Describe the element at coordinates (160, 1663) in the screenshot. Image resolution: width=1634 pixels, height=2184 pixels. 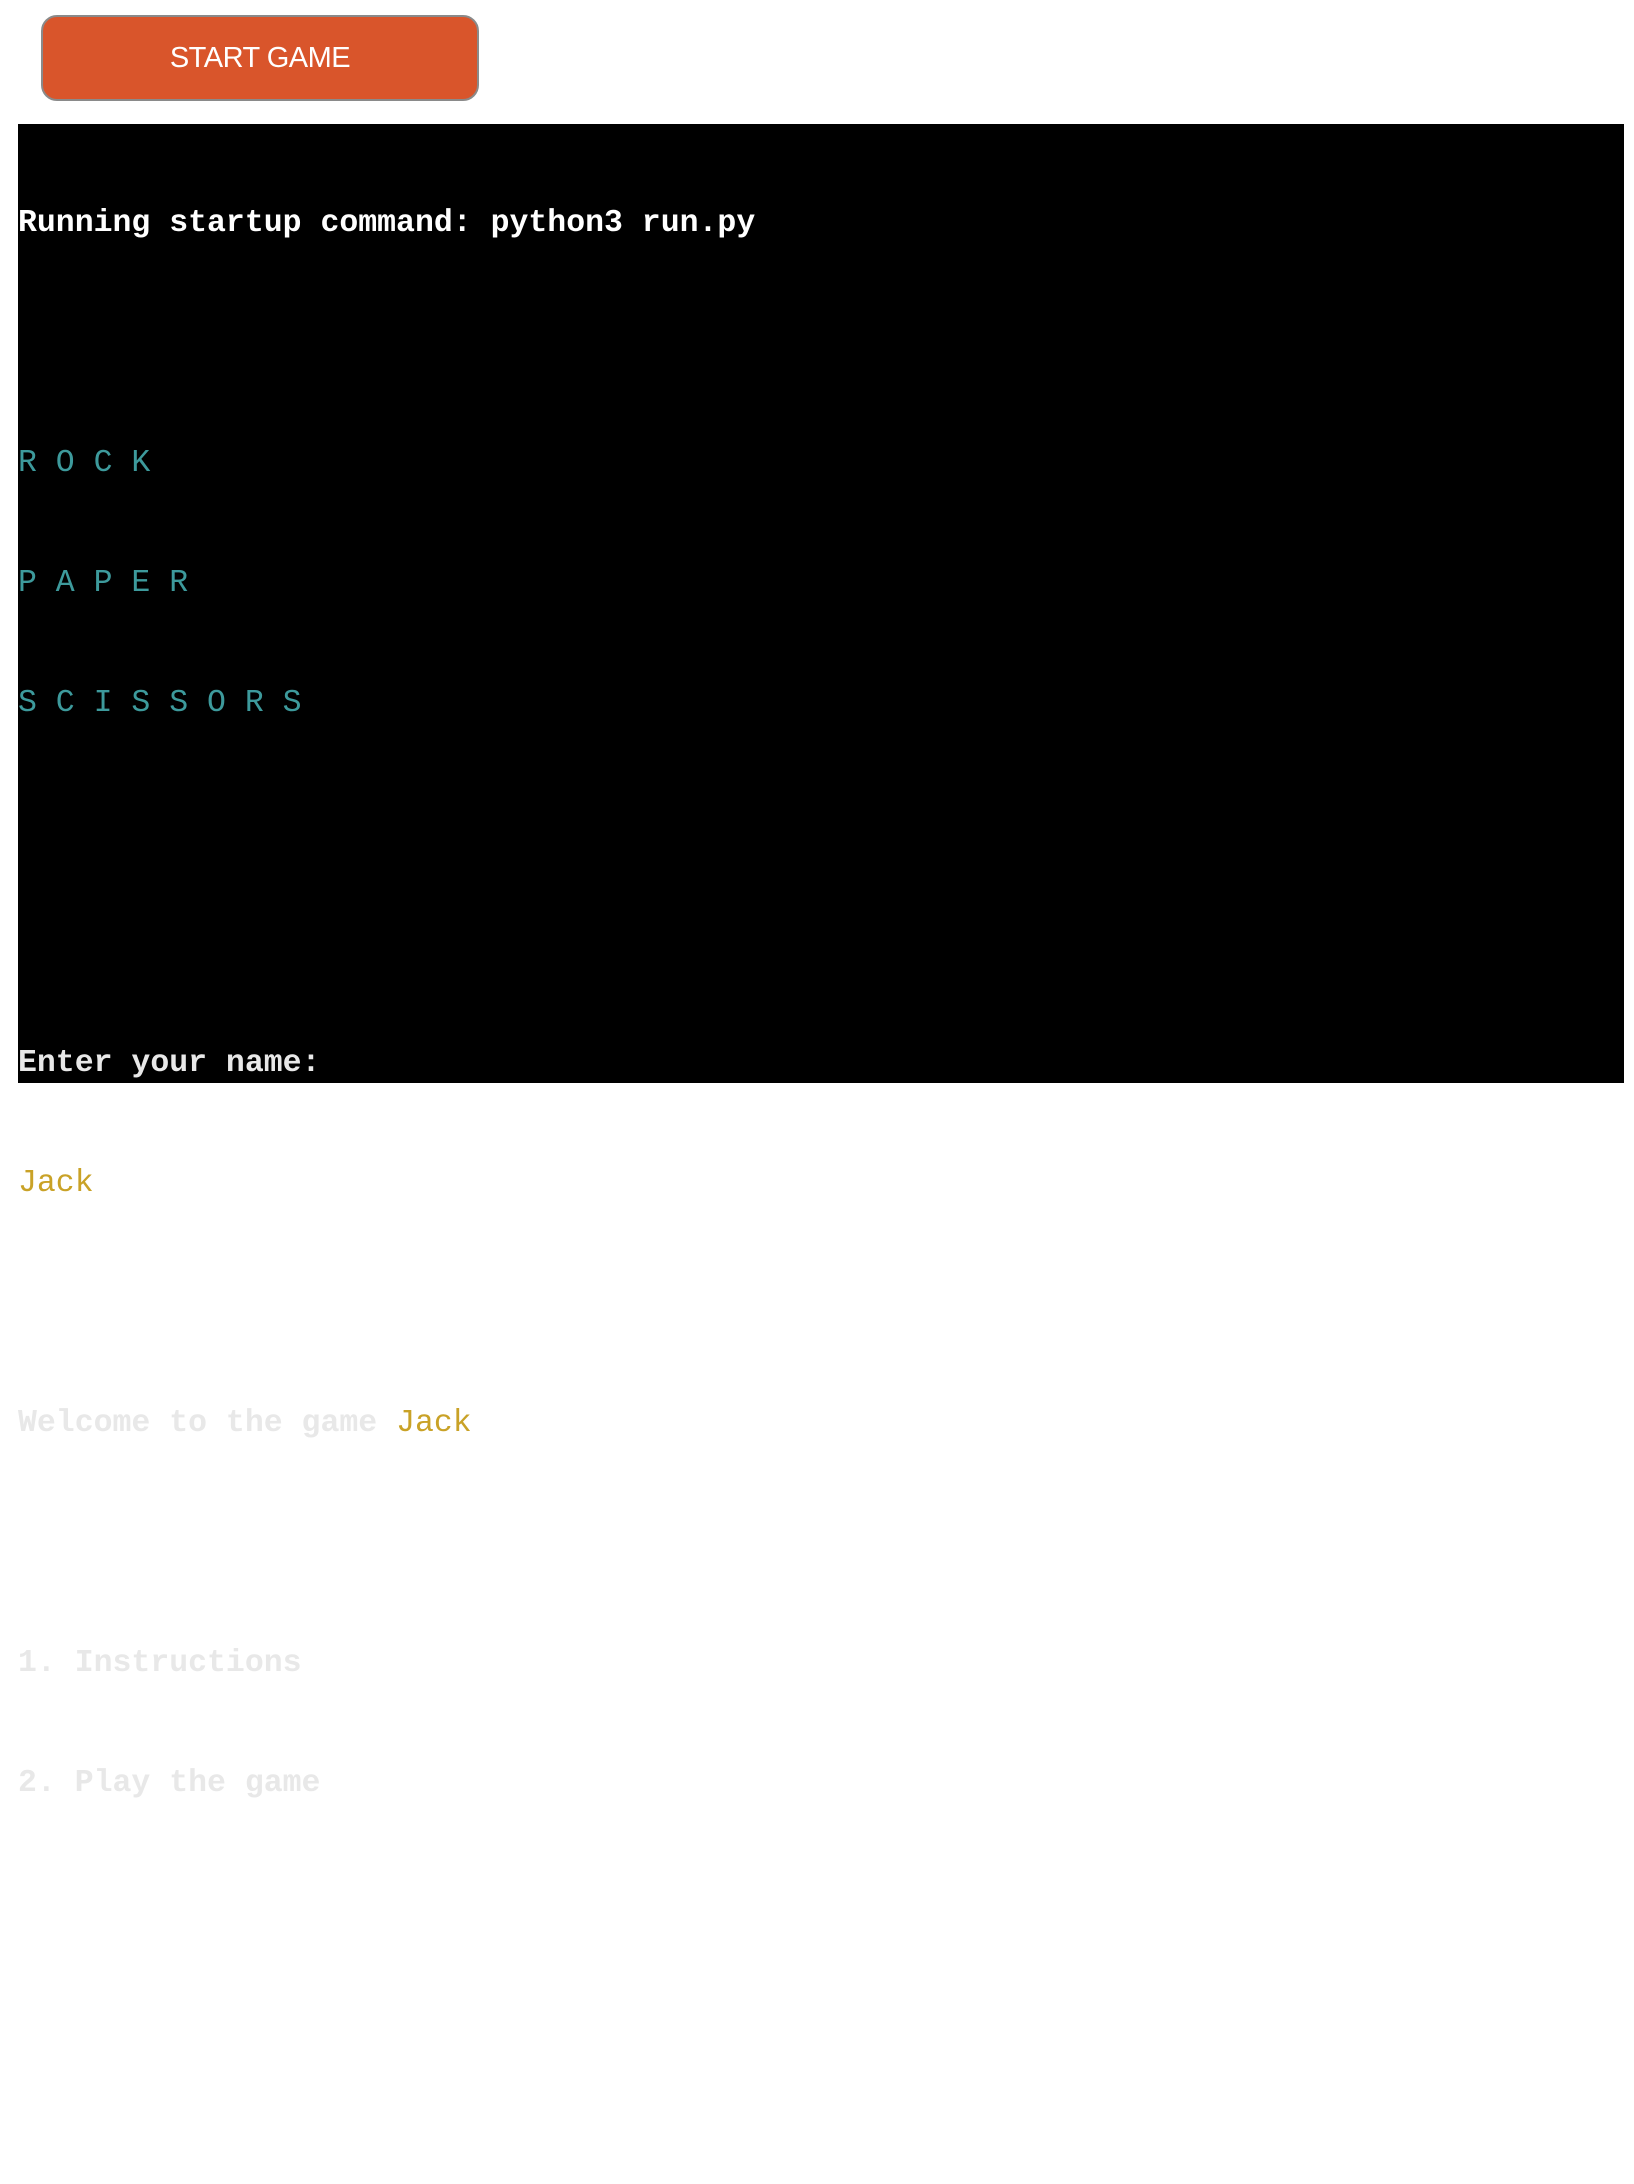
I see `menu-item-instructions: 1. Instructions` at that location.